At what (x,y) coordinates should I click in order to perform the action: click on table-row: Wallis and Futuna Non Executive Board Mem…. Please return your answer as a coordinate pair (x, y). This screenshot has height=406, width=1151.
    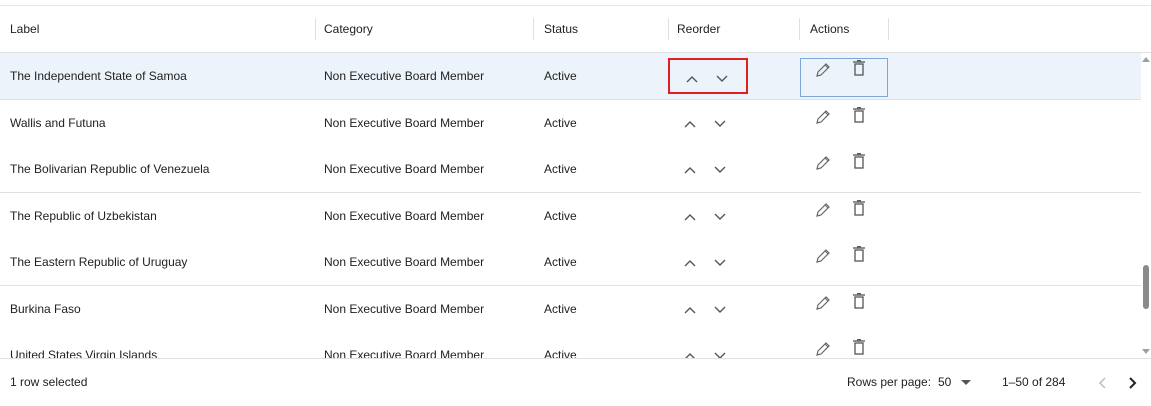
    Looking at the image, I should click on (570, 123).